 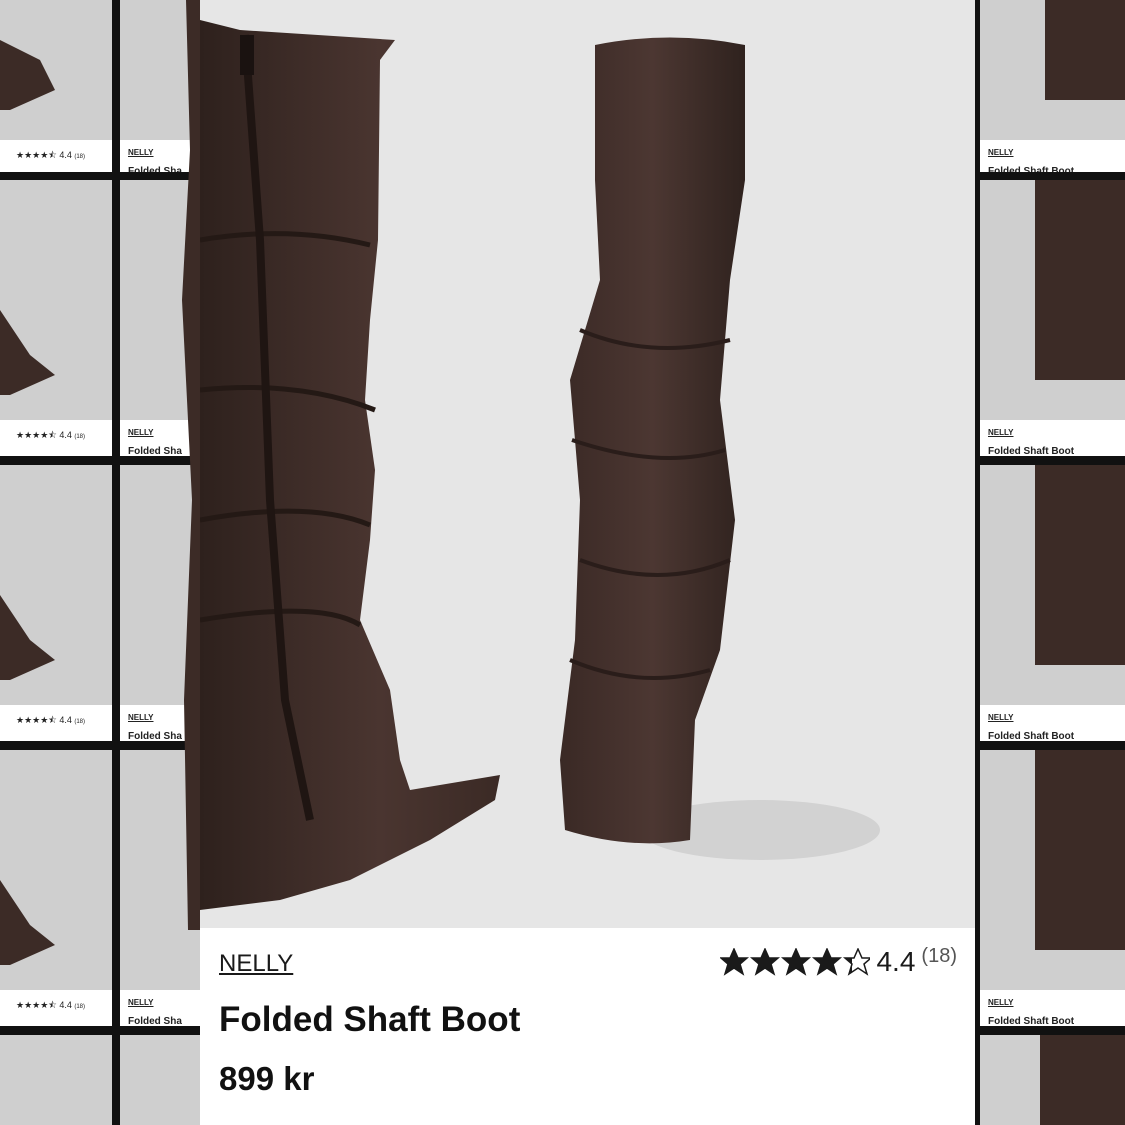 I want to click on tile-info: NELLY Folded Sha, so click(x=160, y=1008).